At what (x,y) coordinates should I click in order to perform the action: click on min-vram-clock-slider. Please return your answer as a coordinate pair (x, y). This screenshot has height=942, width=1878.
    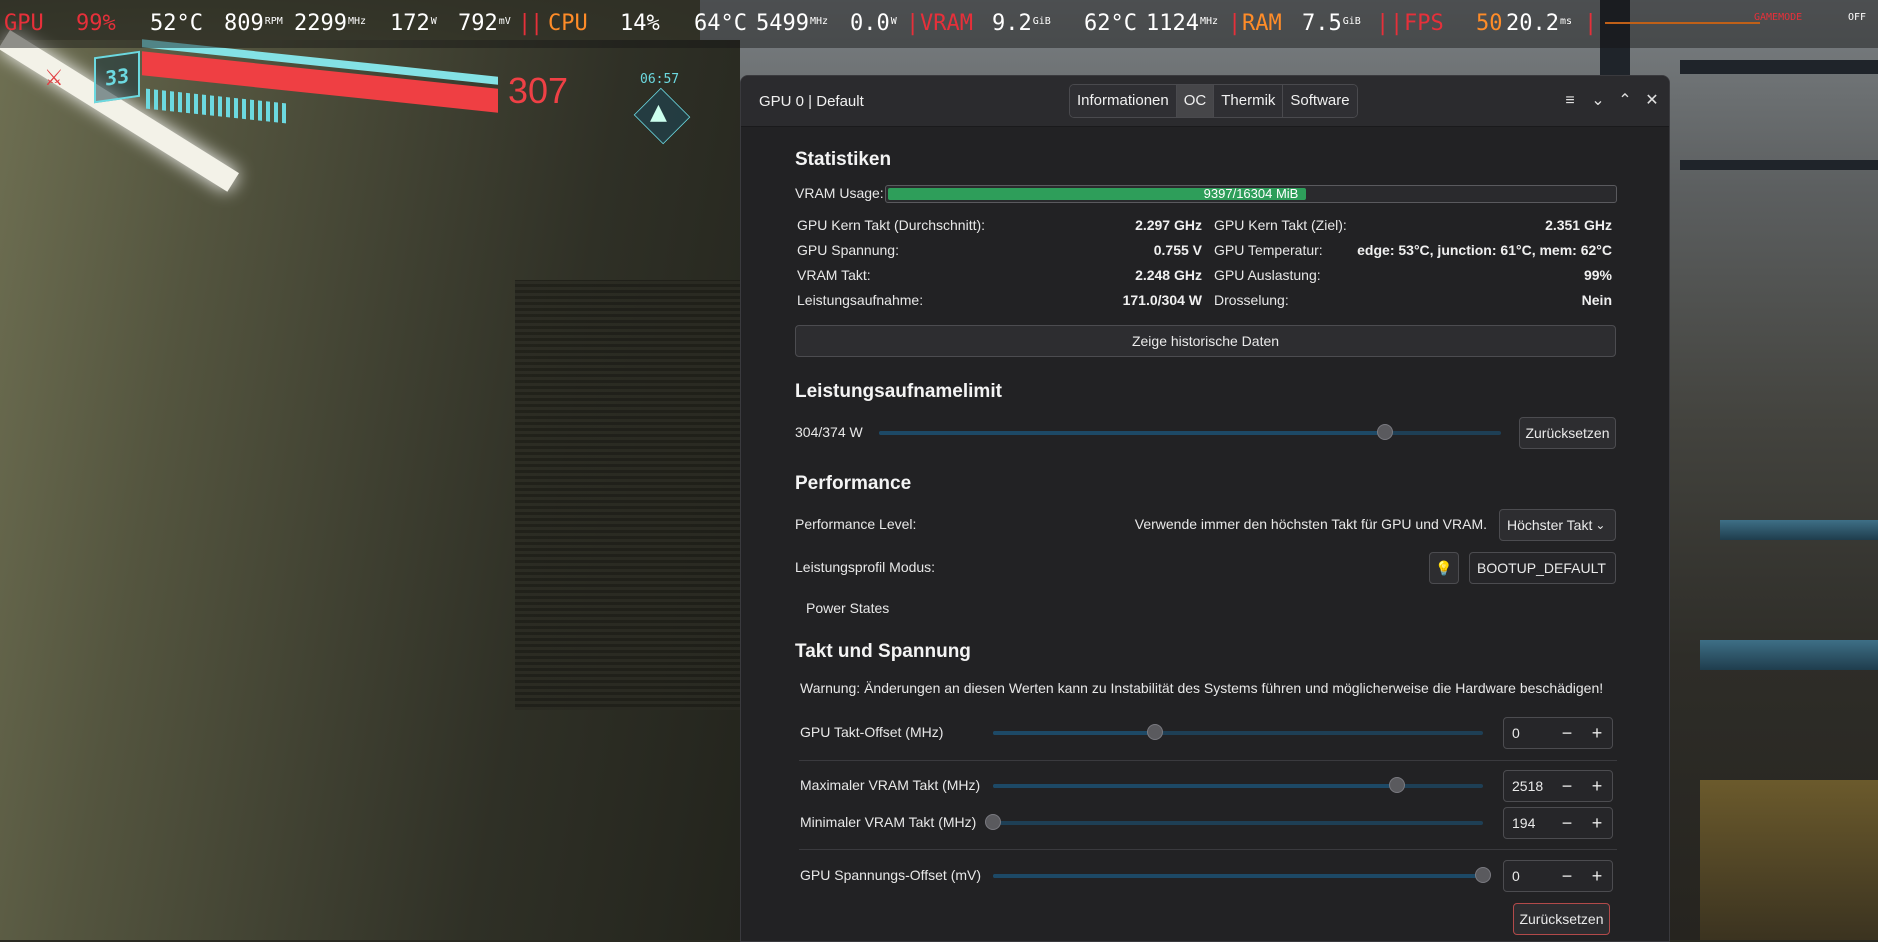
    Looking at the image, I should click on (1234, 822).